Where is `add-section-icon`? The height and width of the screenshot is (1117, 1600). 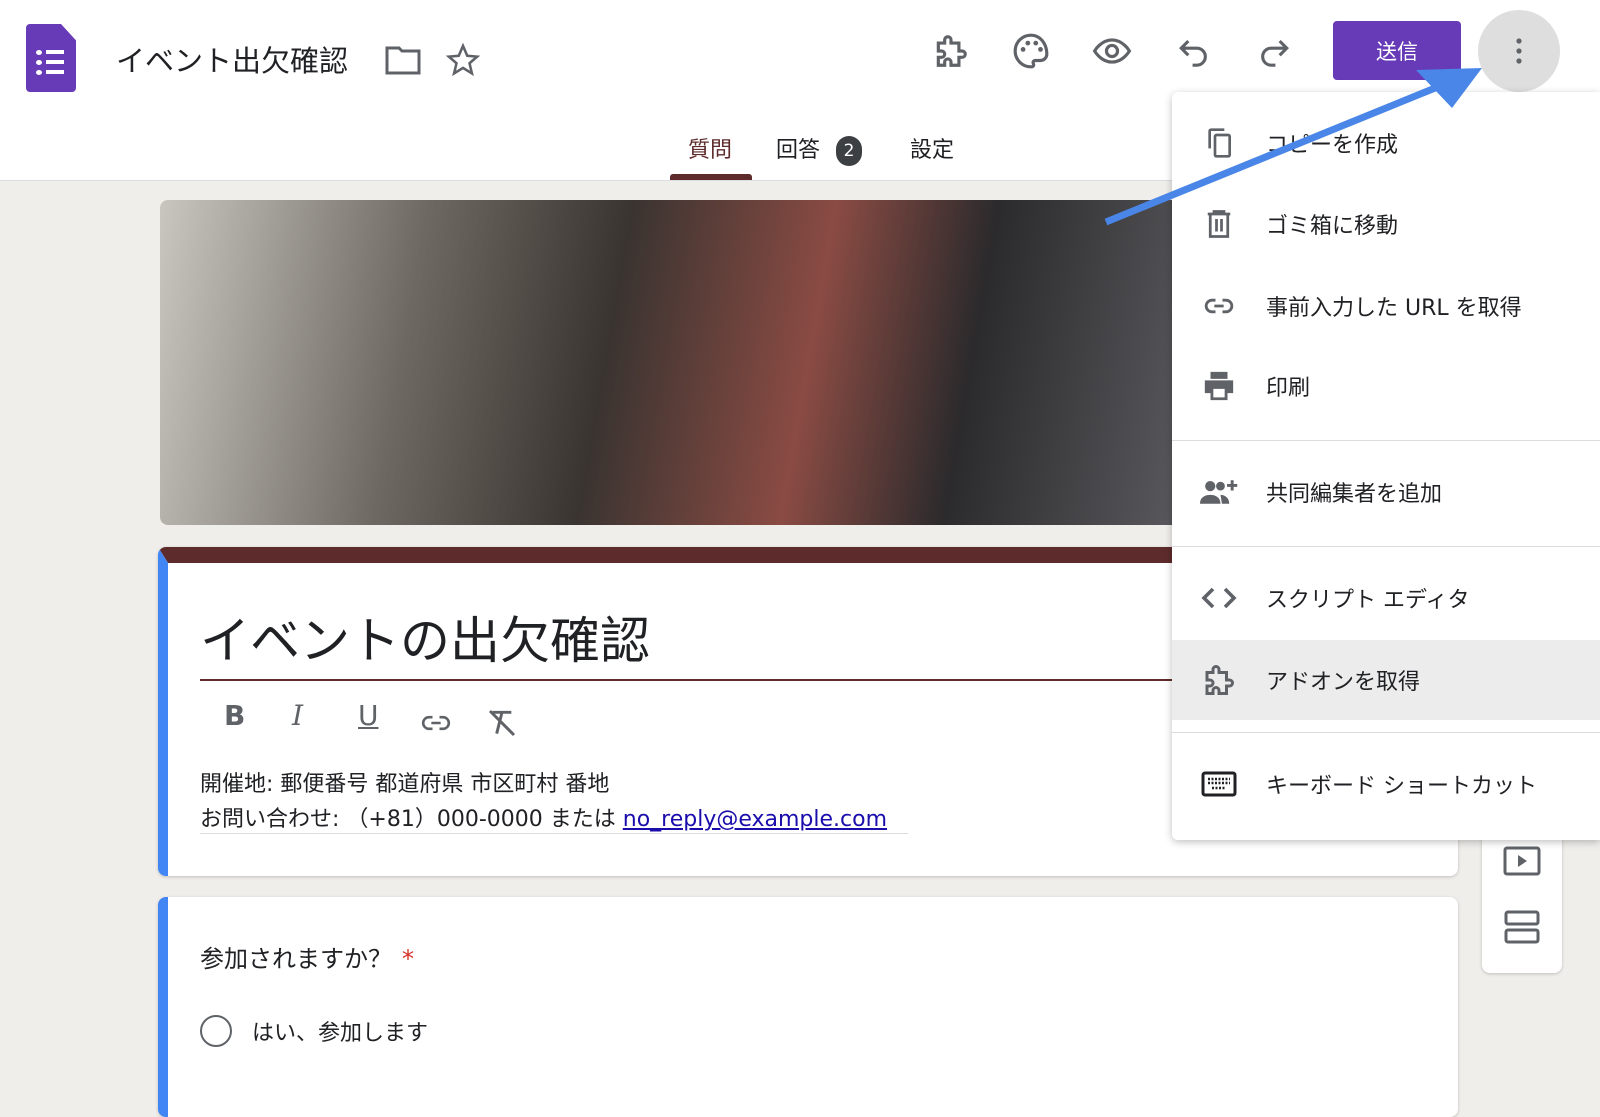
add-section-icon is located at coordinates (1522, 927).